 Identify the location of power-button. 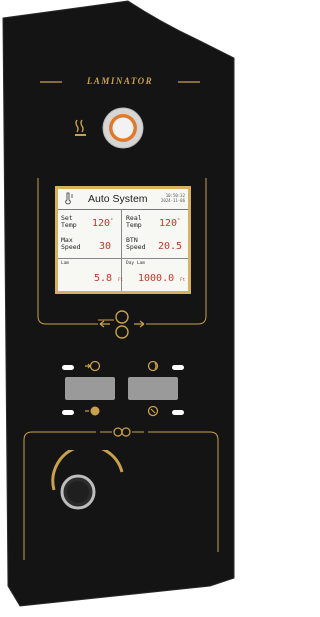
(123, 128).